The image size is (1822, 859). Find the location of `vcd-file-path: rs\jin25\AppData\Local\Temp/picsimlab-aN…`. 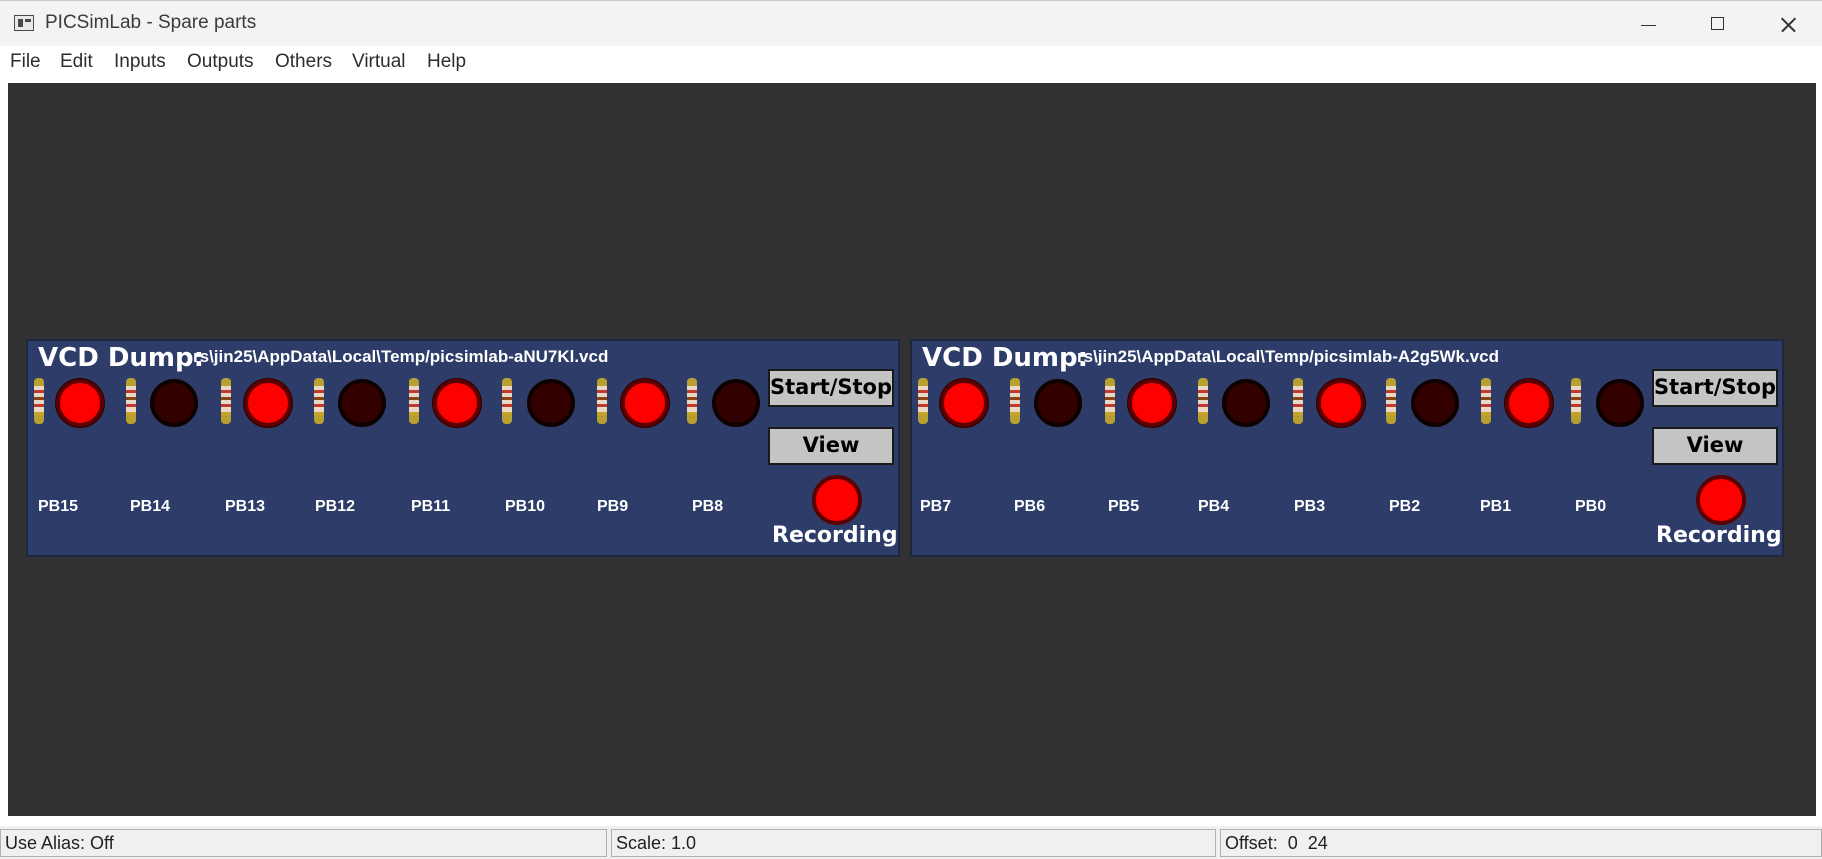

vcd-file-path: rs\jin25\AppData\Local\Temp/picsimlab-aN… is located at coordinates (401, 356).